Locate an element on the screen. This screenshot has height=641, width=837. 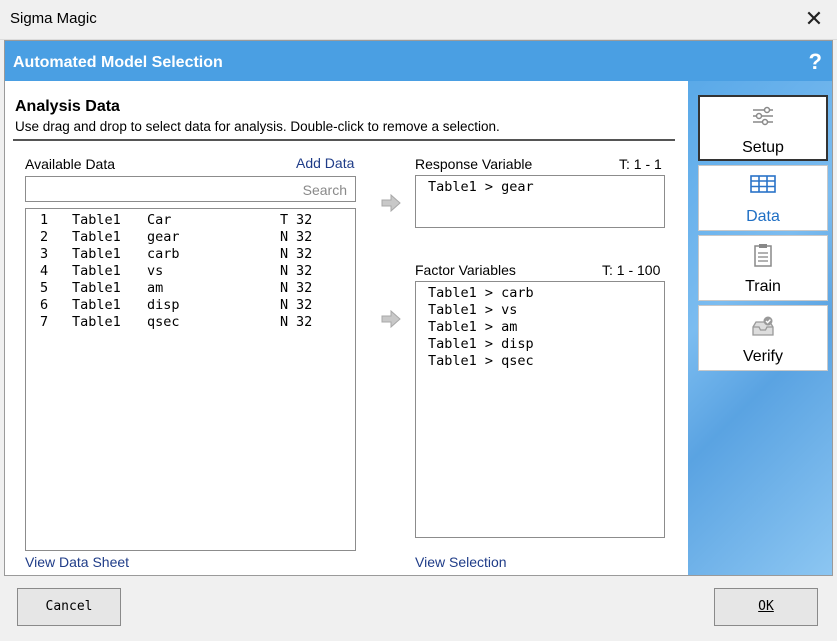
section-divider is located at coordinates (344, 140).